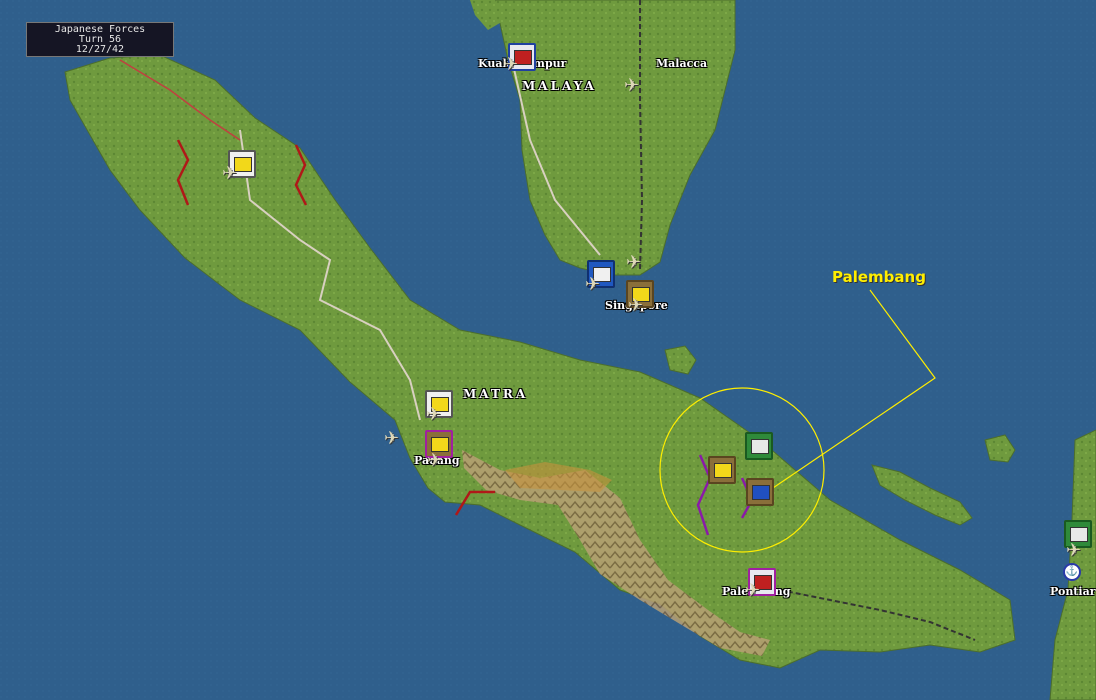 Image resolution: width=1096 pixels, height=700 pixels. What do you see at coordinates (100, 49) in the screenshot?
I see `date-label: 12/27/42` at bounding box center [100, 49].